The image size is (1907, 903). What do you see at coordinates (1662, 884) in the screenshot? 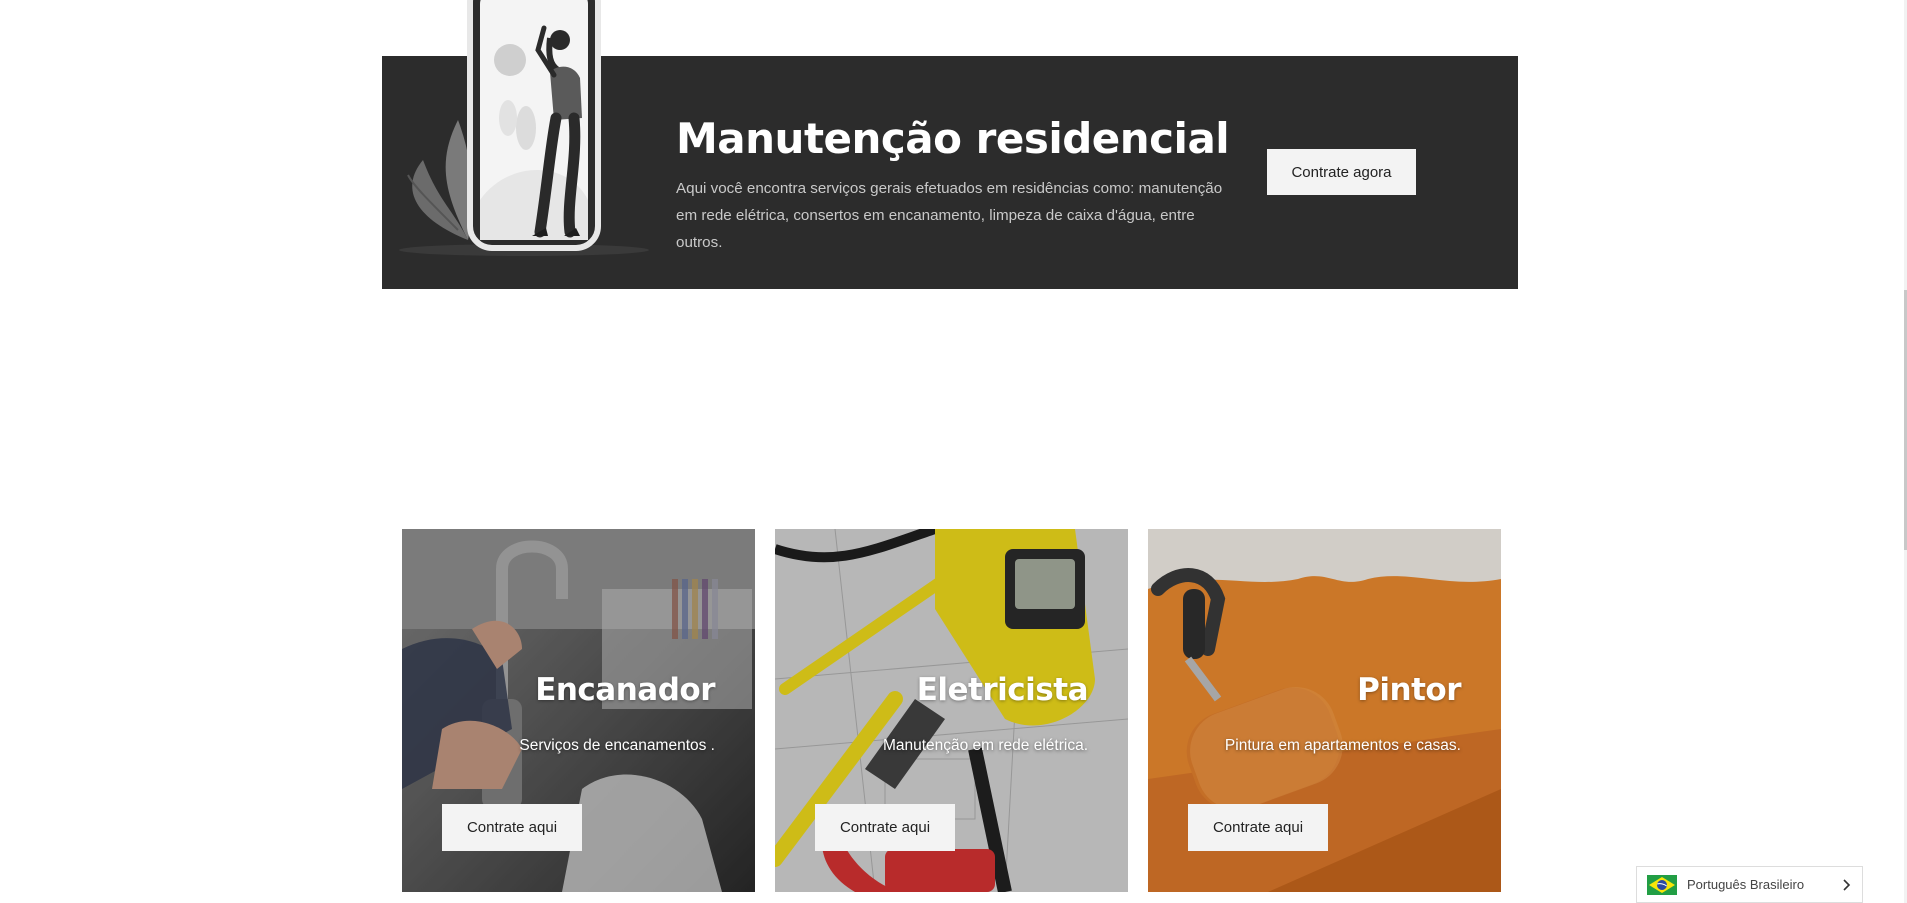
I see `brazil-flag-icon` at bounding box center [1662, 884].